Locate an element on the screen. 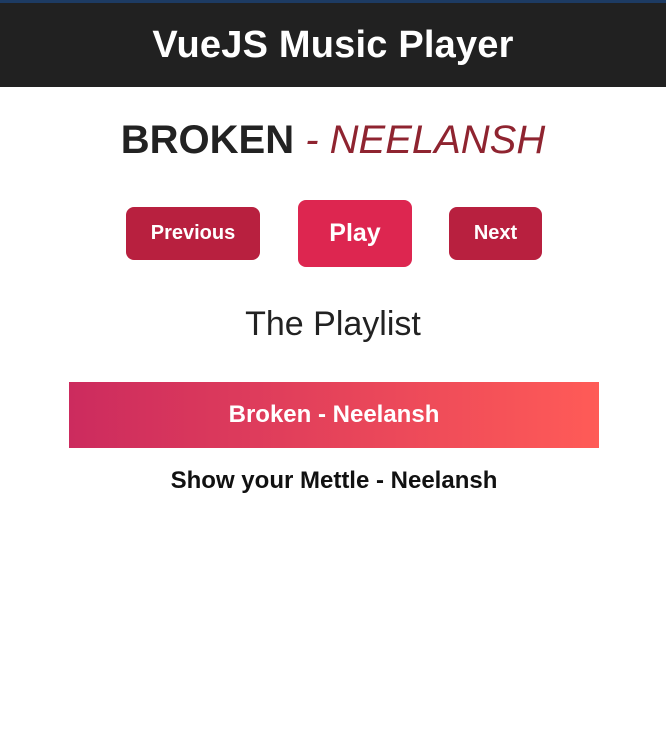 The height and width of the screenshot is (732, 666). next-button: Next is located at coordinates (495, 233).